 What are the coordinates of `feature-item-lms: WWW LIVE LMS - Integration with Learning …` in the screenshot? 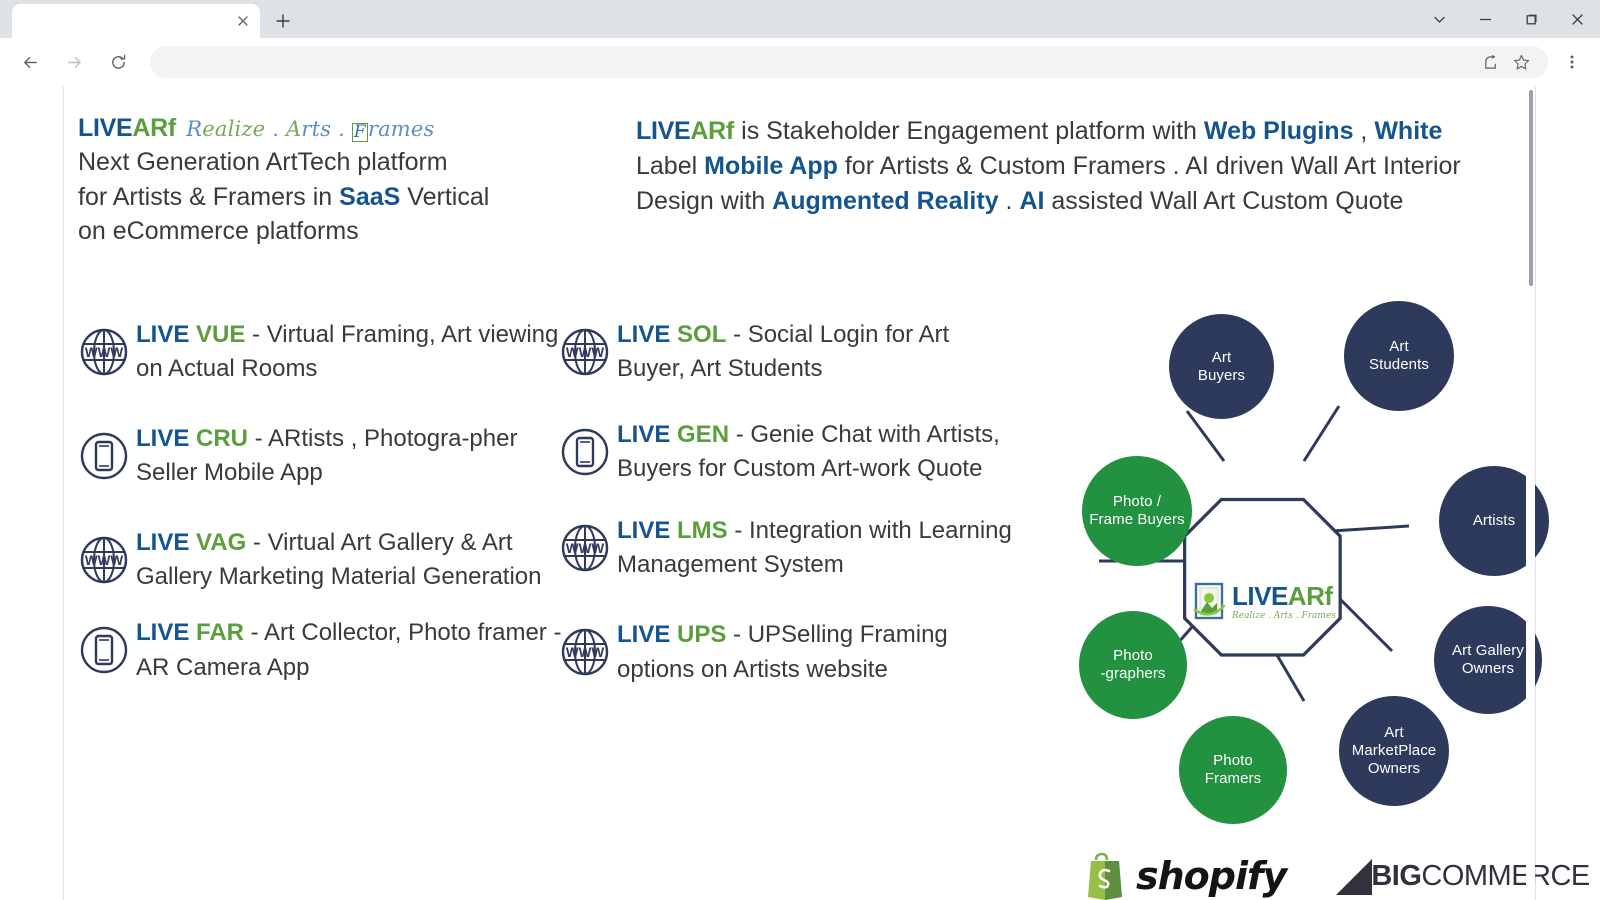 It's located at (789, 548).